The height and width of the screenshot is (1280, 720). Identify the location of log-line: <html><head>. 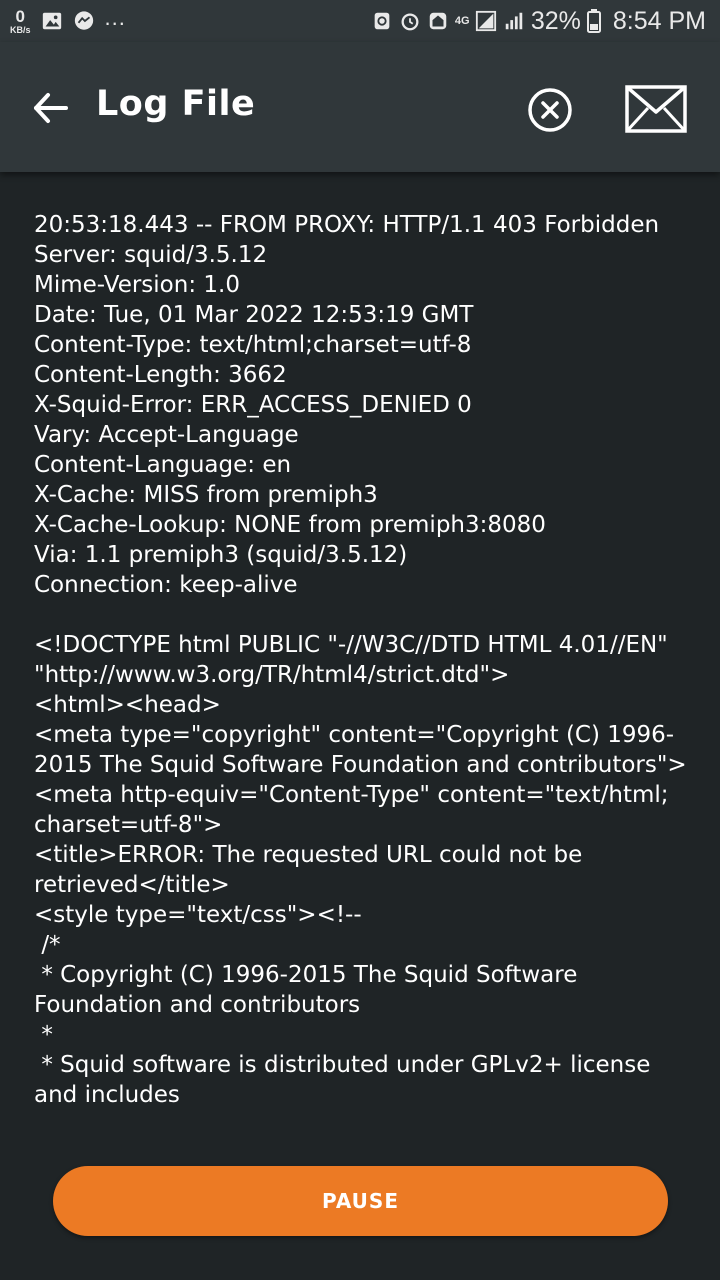
(127, 705).